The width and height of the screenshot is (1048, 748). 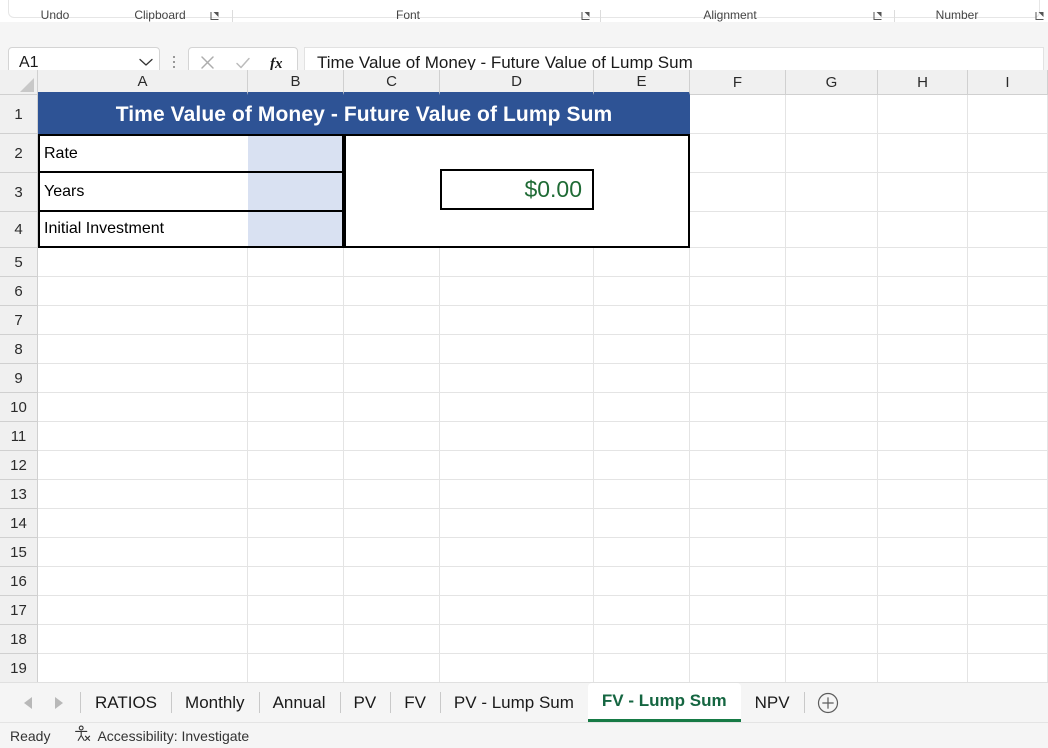 What do you see at coordinates (524, 11) in the screenshot?
I see `ribbon-remnant: Undo Clipboard Font Alignment Number` at bounding box center [524, 11].